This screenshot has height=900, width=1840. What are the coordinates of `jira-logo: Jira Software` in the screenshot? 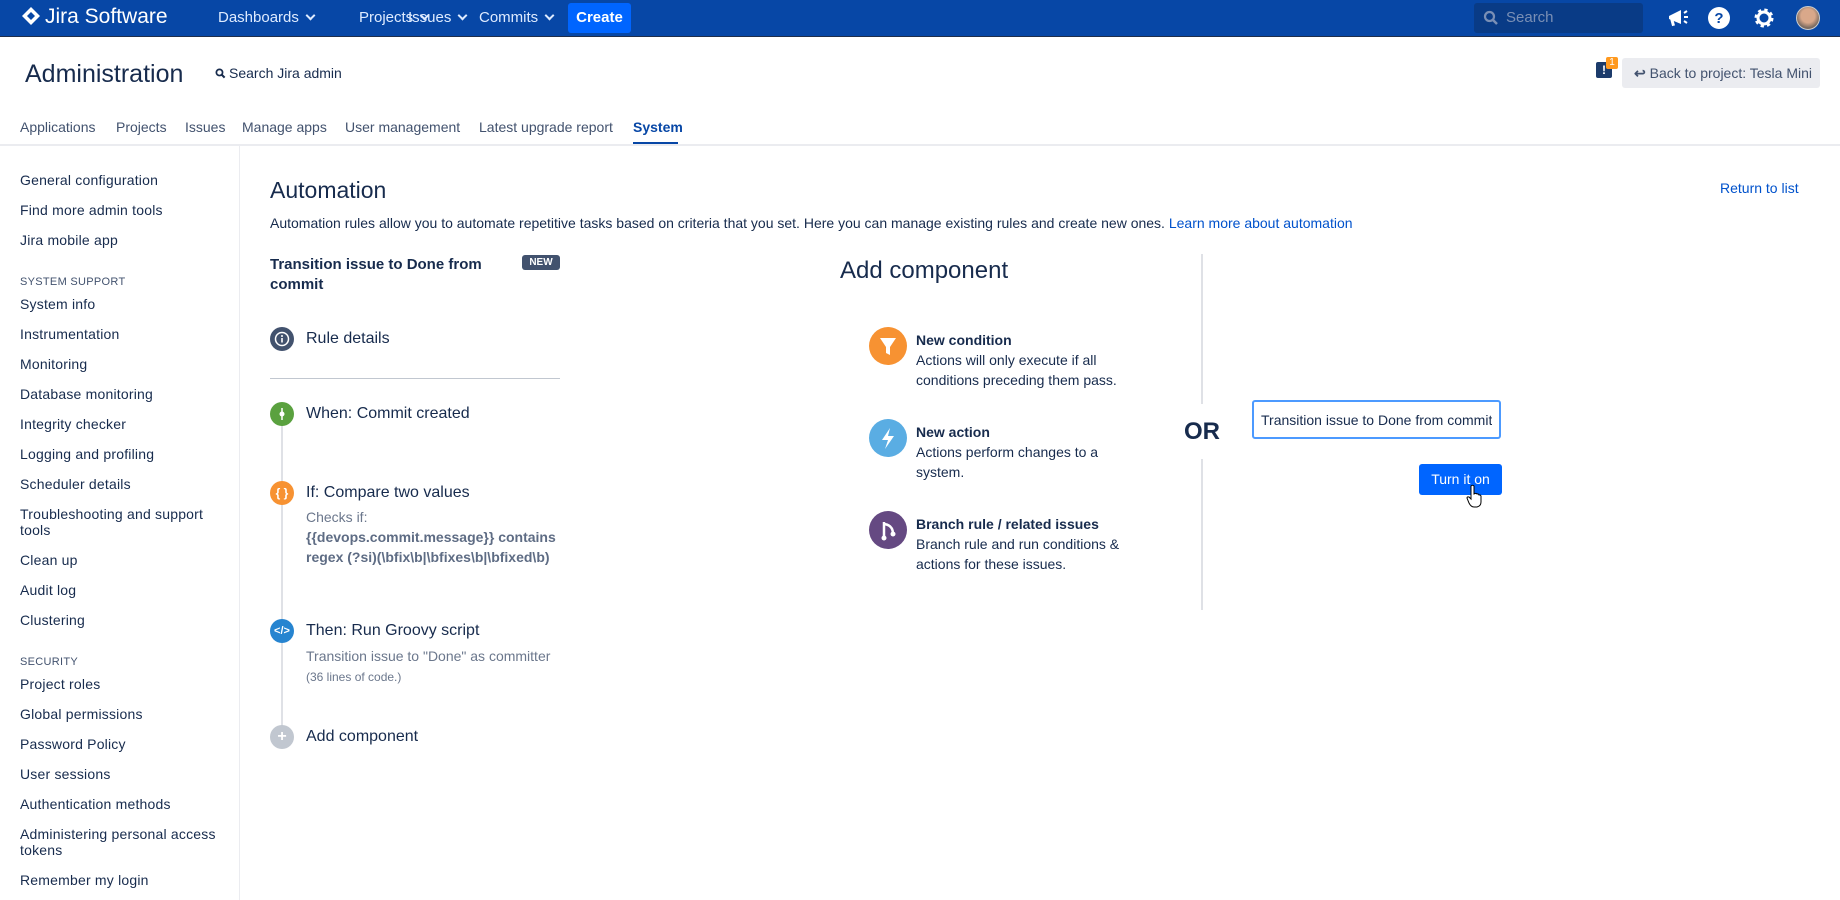 It's located at (94, 17).